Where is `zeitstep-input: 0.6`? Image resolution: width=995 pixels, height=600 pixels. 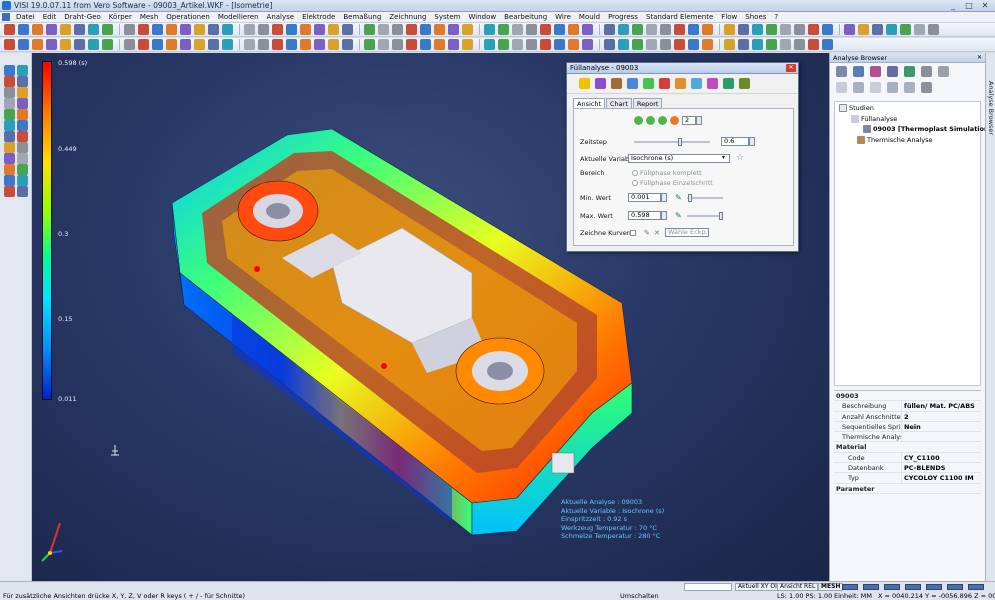 zeitstep-input: 0.6 is located at coordinates (735, 141).